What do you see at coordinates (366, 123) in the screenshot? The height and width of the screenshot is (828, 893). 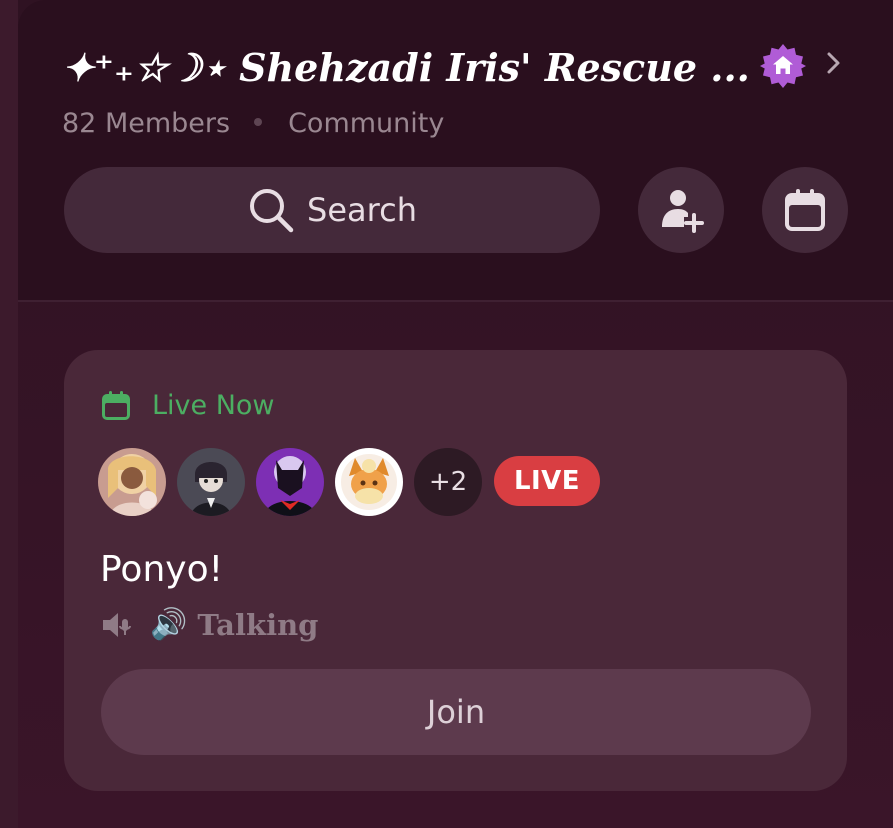 I see `server-category: Community` at bounding box center [366, 123].